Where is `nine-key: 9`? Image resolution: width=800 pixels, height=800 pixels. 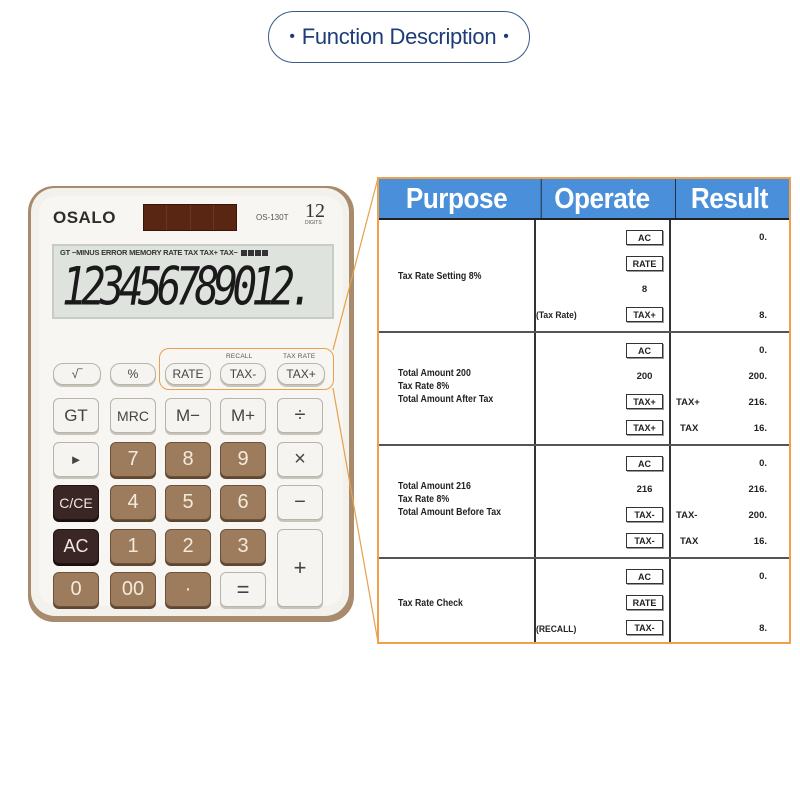
nine-key: 9 is located at coordinates (243, 459).